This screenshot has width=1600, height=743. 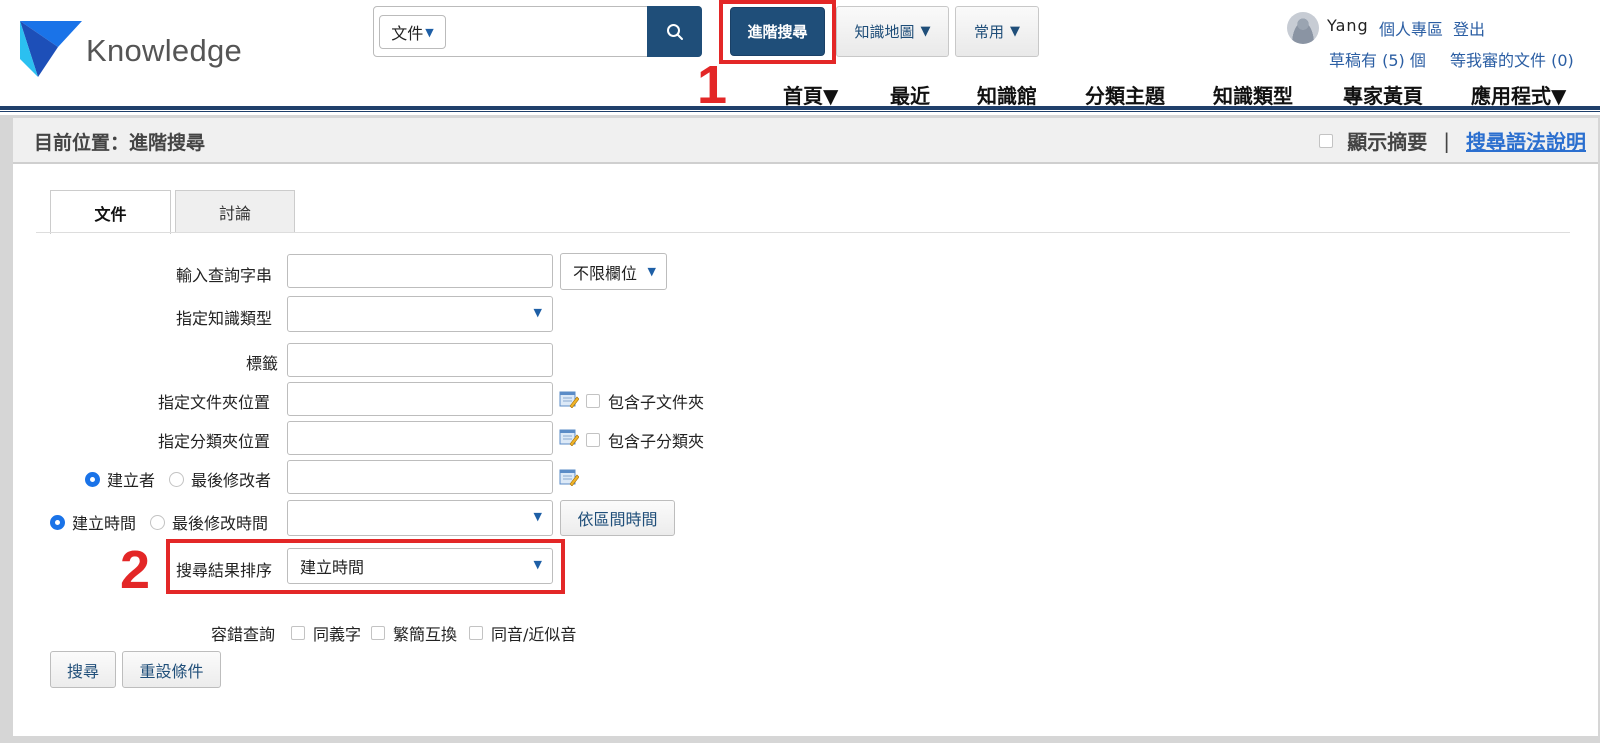 I want to click on nav-item-categories: 分類主題, so click(x=1125, y=94).